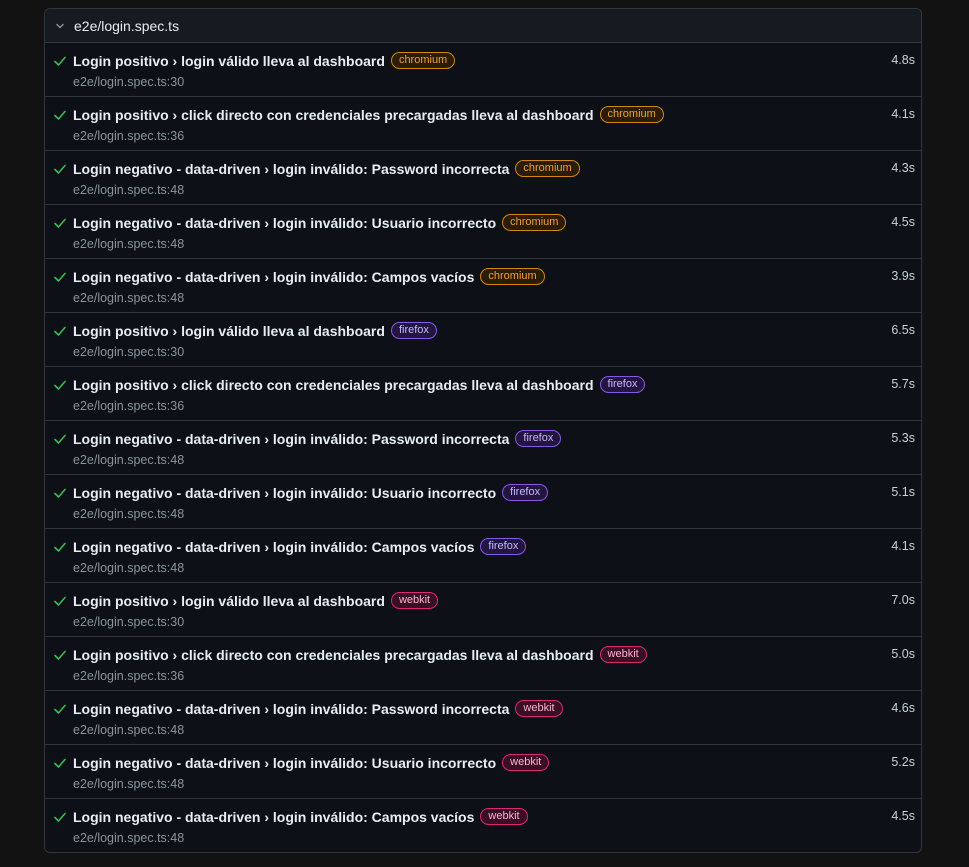 The height and width of the screenshot is (867, 969). I want to click on file-title: e2e/login.spec.ts, so click(127, 25).